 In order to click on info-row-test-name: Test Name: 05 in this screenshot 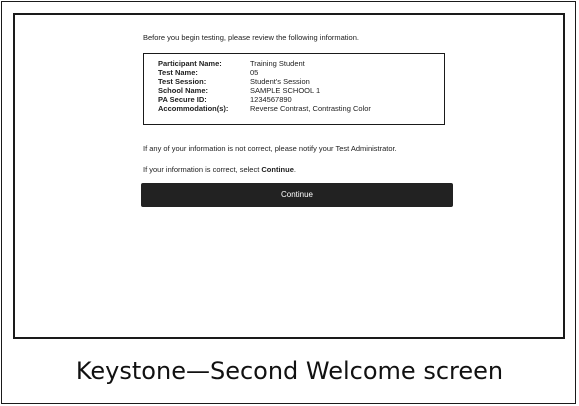, I will do `click(301, 72)`.